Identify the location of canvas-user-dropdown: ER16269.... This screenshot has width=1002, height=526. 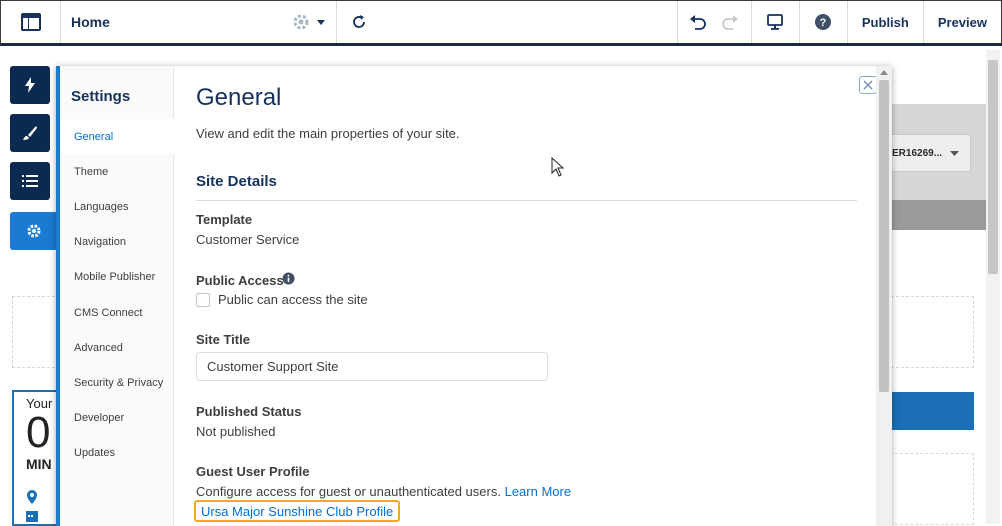
(928, 153).